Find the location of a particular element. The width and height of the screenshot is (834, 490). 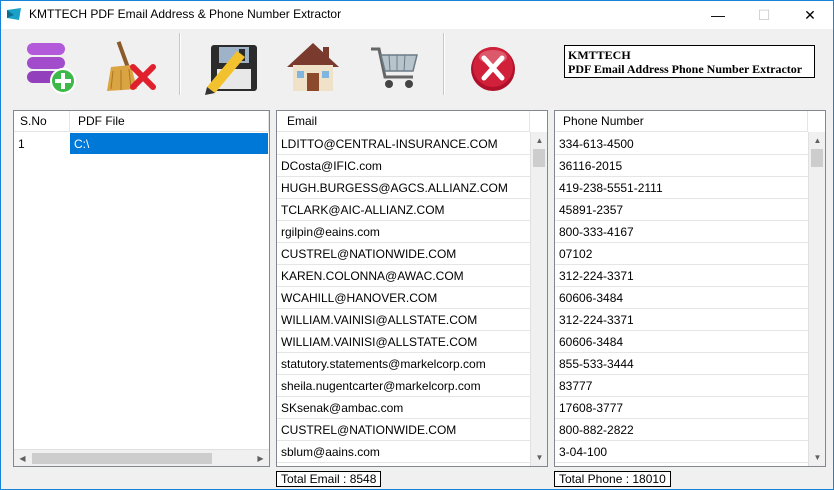

list-item: sheila.nugentcarter@markelcorp.com is located at coordinates (403, 386).